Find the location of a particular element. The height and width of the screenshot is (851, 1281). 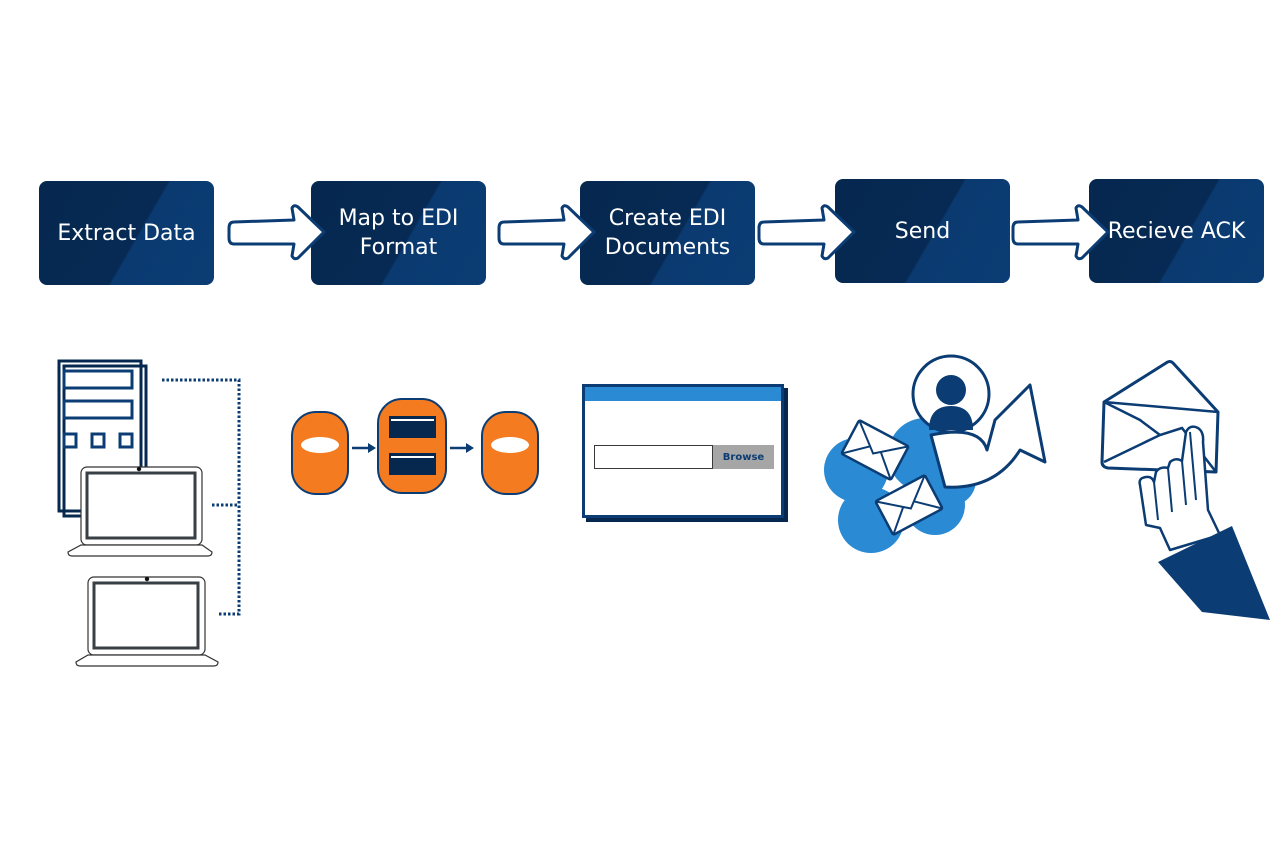

step-send: Send is located at coordinates (922, 231).